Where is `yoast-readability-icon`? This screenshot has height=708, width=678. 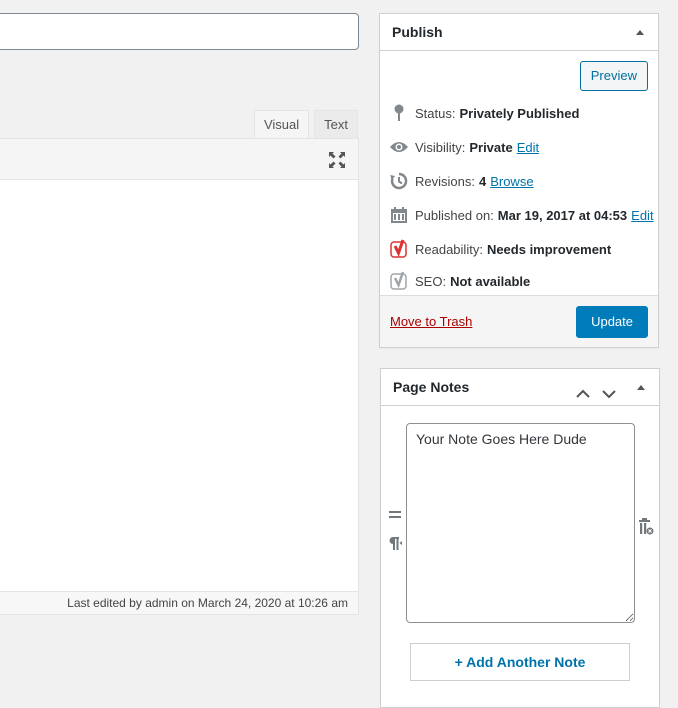 yoast-readability-icon is located at coordinates (399, 249).